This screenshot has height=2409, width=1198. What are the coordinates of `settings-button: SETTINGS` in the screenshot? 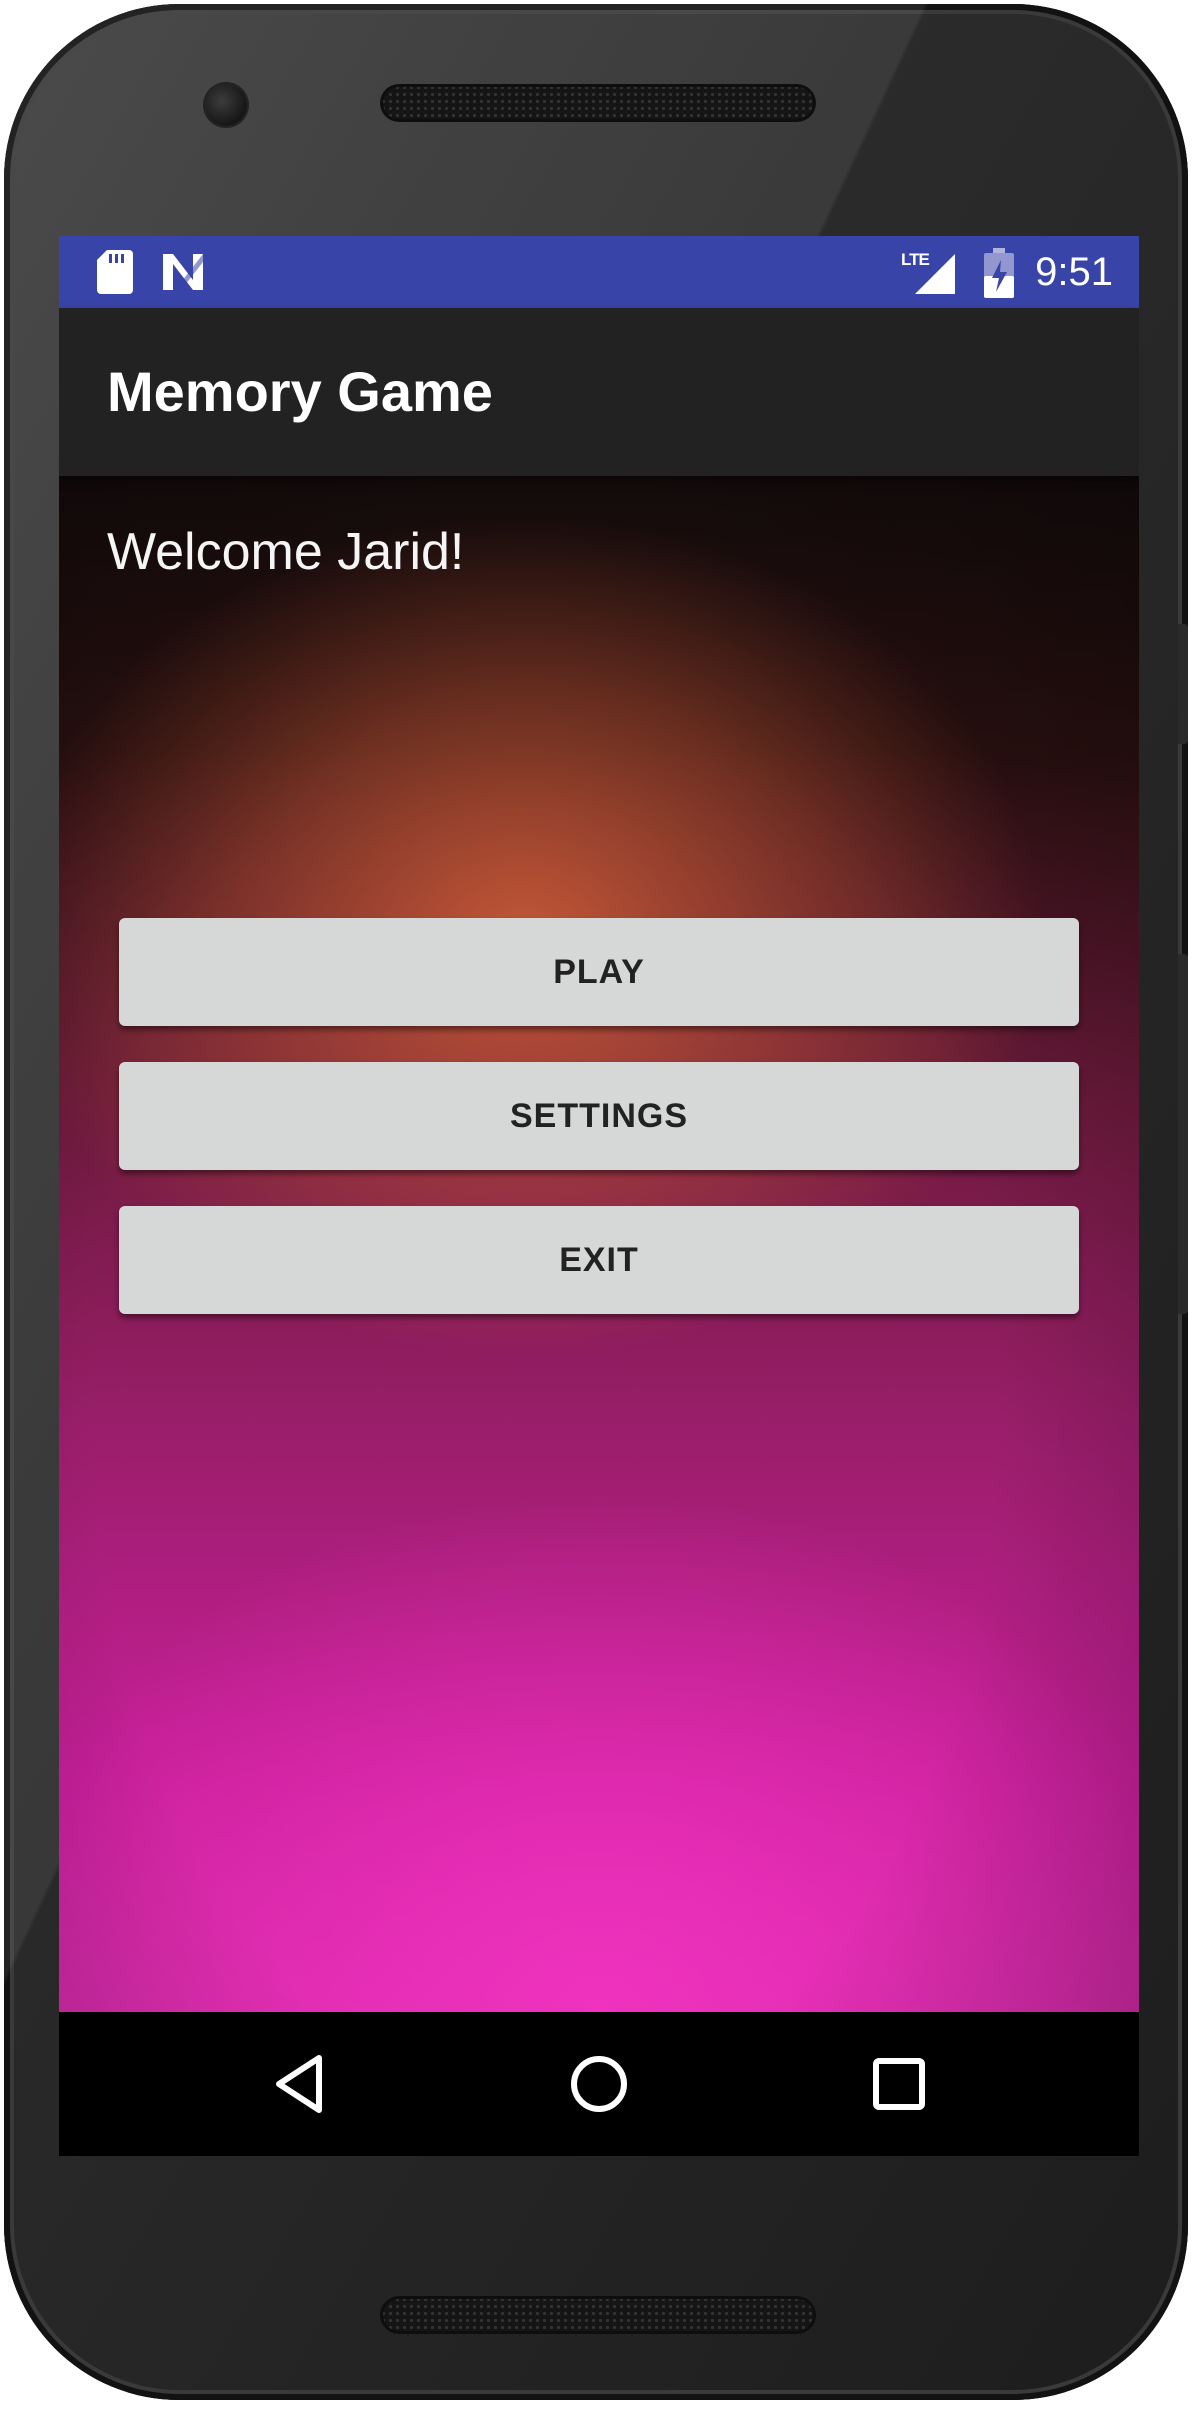 It's located at (599, 1116).